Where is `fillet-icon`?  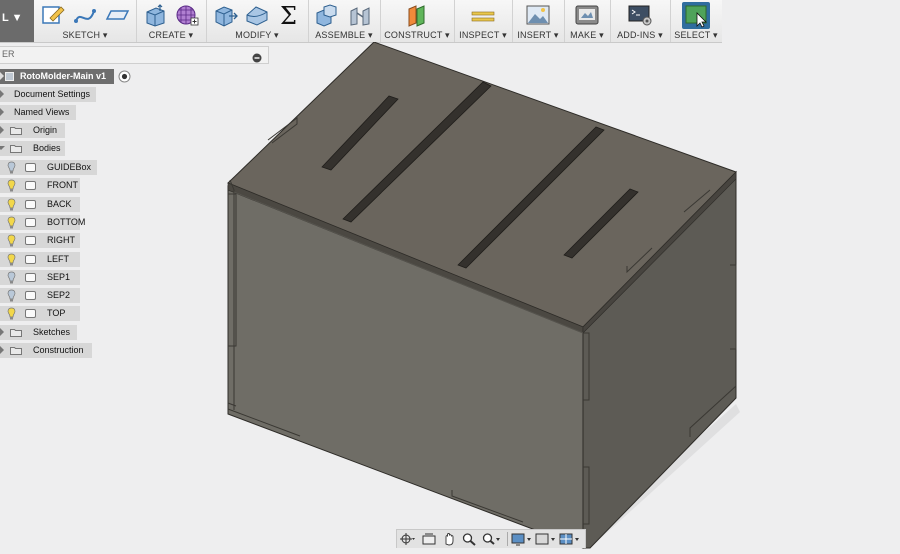 fillet-icon is located at coordinates (257, 15).